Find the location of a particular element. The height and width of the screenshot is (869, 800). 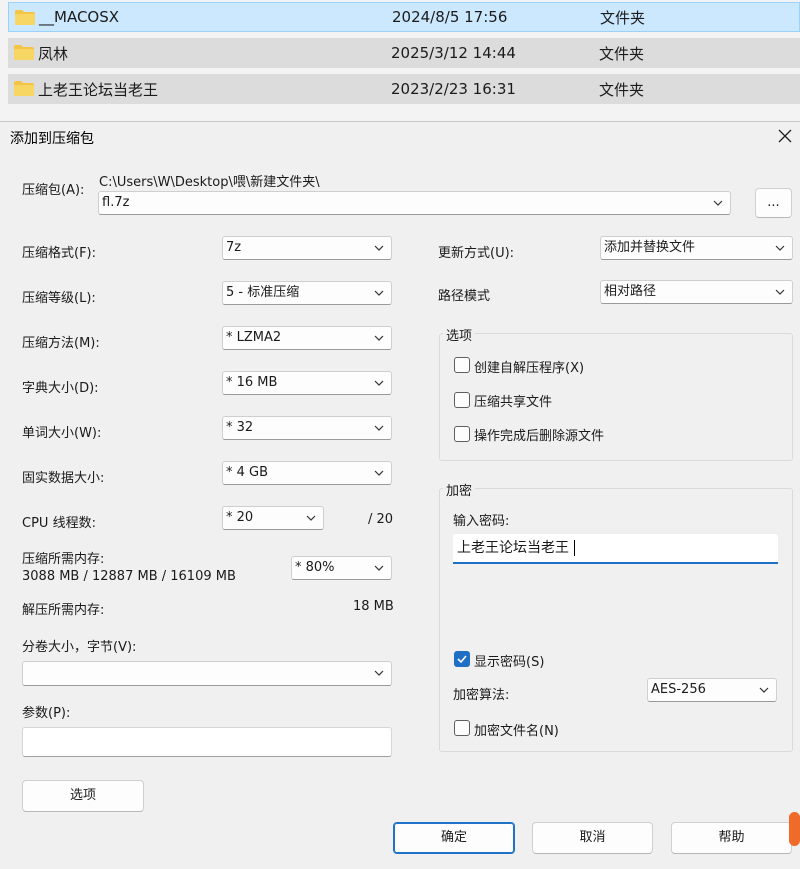

help-button: 帮助 is located at coordinates (731, 838).